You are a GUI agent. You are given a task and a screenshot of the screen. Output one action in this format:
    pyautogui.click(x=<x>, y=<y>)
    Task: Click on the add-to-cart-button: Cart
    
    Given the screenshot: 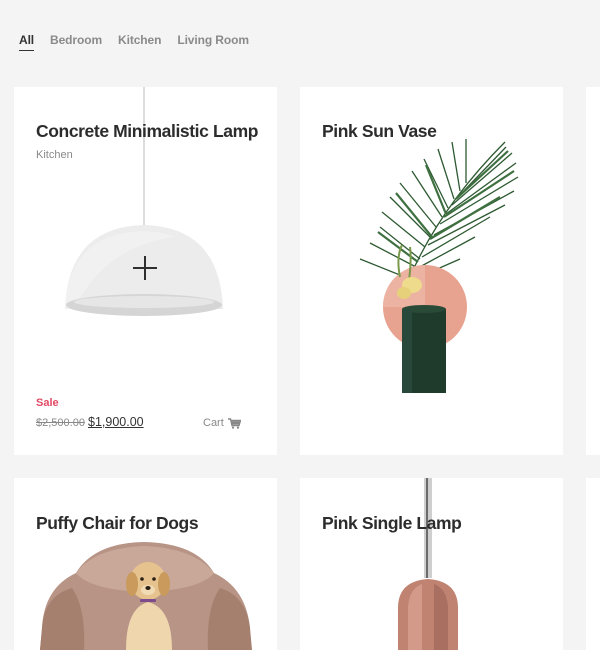 What is the action you would take?
    pyautogui.click(x=222, y=423)
    